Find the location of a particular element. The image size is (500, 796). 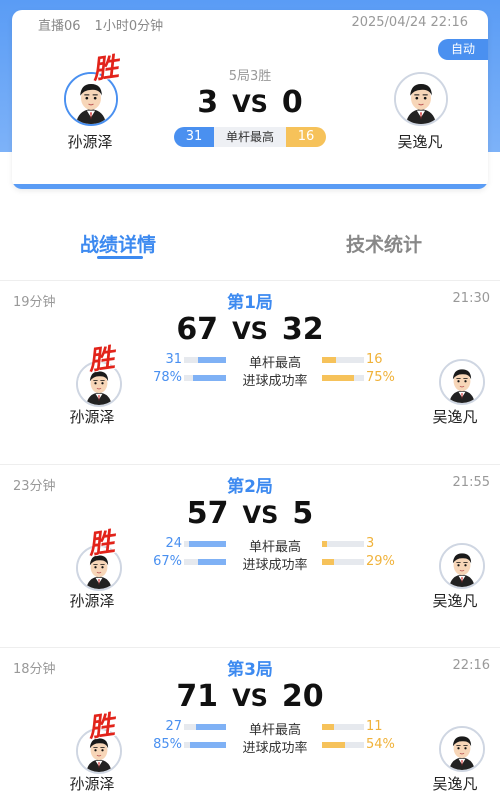

score-right: 0 is located at coordinates (292, 102).